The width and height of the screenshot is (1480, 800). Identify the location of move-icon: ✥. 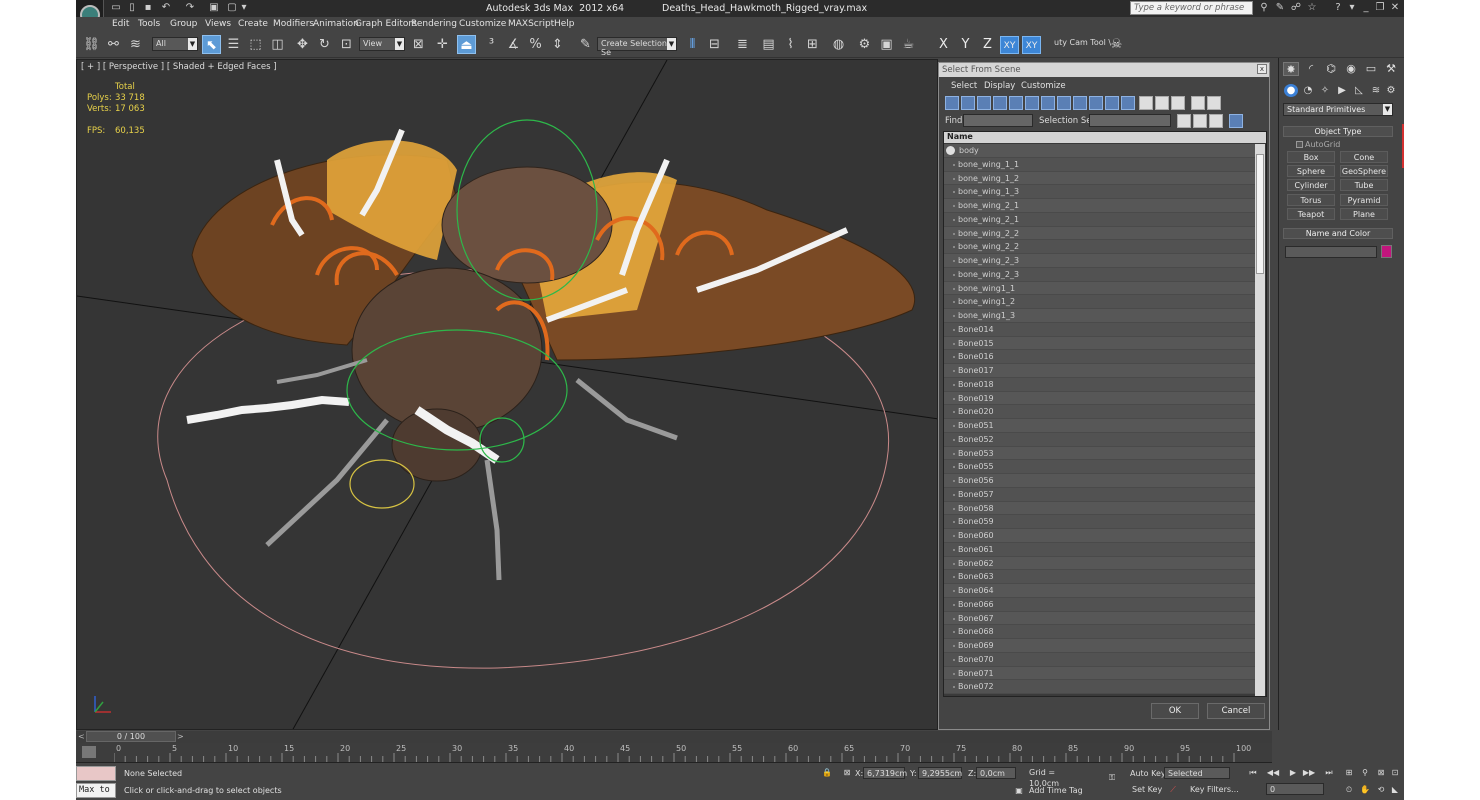
(302, 44).